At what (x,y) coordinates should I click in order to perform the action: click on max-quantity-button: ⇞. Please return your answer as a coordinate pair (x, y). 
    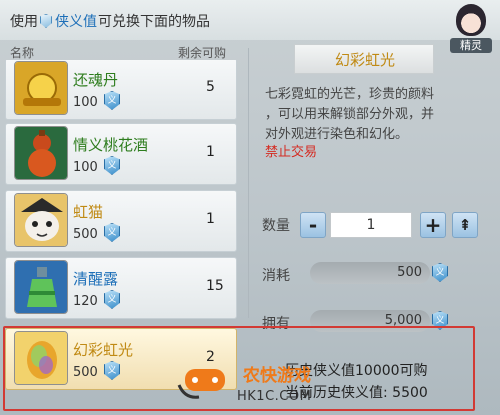
    Looking at the image, I should click on (465, 225).